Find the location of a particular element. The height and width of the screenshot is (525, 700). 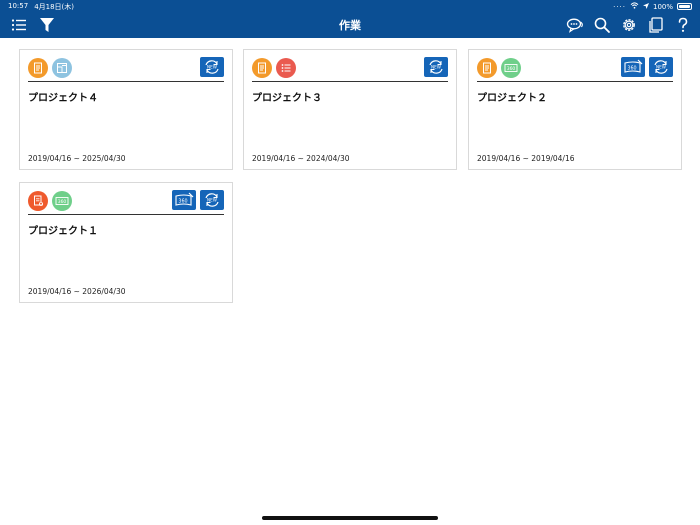

project-dates: 2019/04/16 ~ 2024/04/30 is located at coordinates (301, 158).